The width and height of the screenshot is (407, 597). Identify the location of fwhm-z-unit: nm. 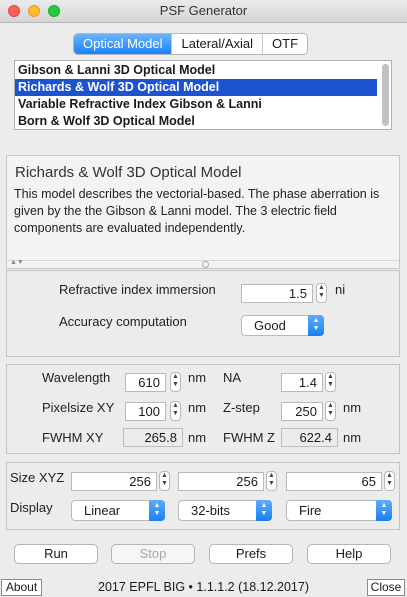
(352, 437).